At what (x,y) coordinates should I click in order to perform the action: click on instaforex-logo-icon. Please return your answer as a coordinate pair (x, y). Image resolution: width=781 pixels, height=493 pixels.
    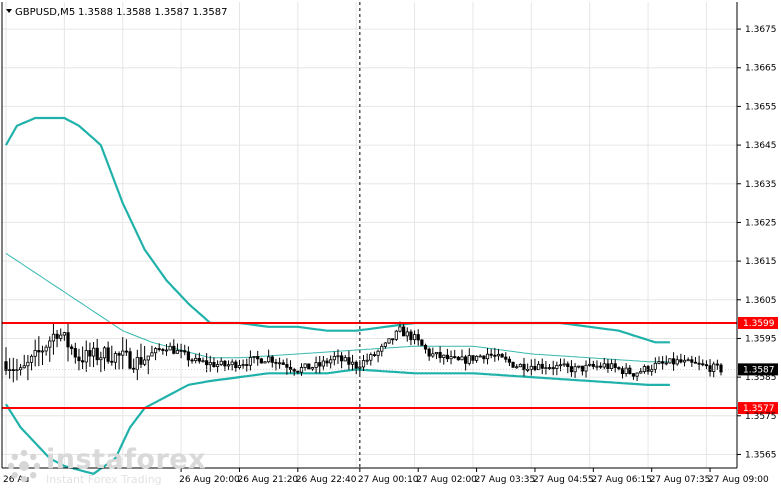
    Looking at the image, I should click on (24, 465).